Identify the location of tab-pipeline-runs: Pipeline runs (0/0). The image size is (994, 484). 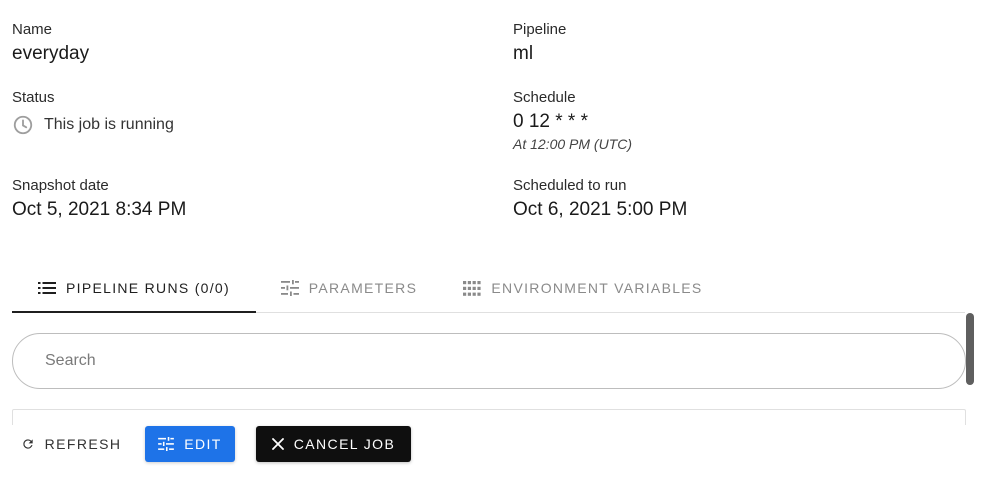
(134, 288).